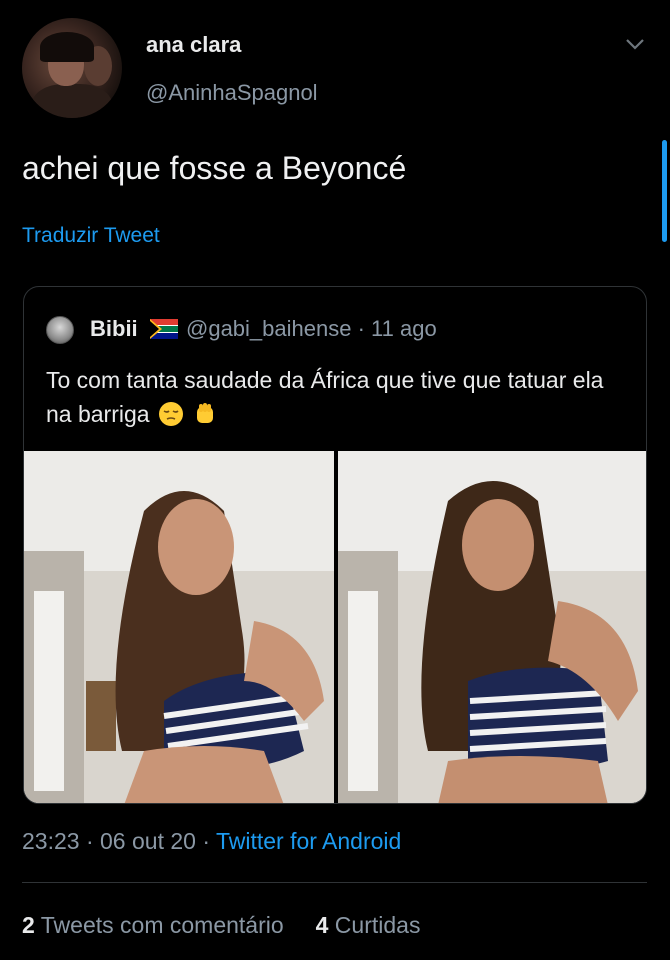 The height and width of the screenshot is (960, 670). Describe the element at coordinates (164, 329) in the screenshot. I see `south-africa-flag-icon` at that location.